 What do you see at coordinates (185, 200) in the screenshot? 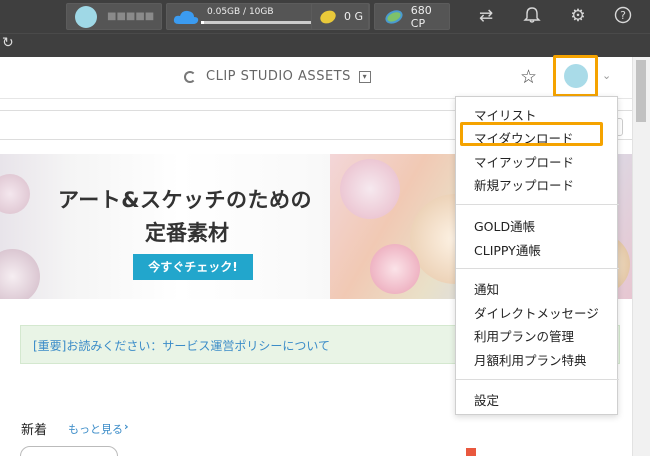
I see `banner-title: アート&スケッチのための` at bounding box center [185, 200].